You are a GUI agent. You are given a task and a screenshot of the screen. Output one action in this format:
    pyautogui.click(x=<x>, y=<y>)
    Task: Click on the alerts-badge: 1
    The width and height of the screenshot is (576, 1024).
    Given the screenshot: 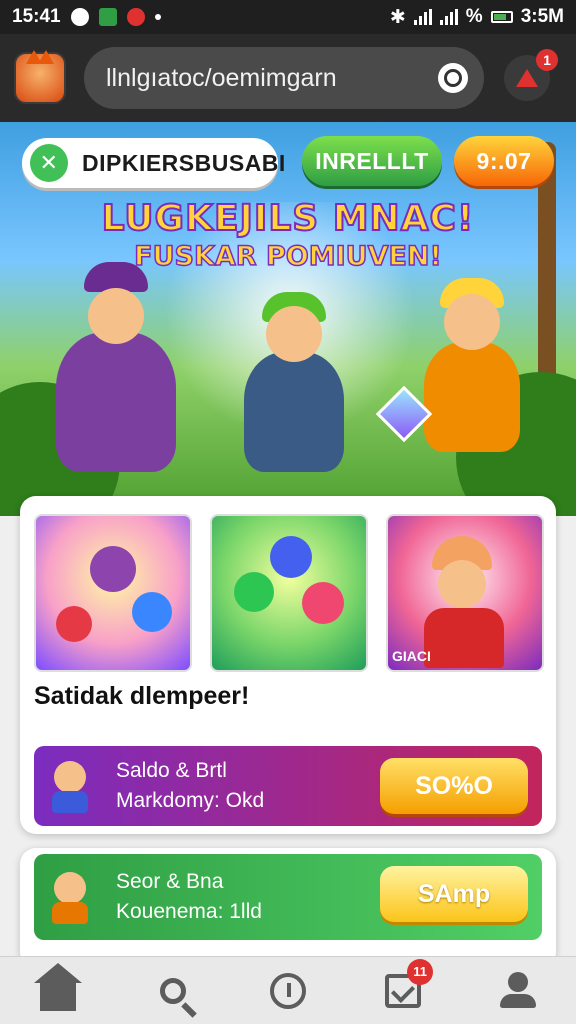 What is the action you would take?
    pyautogui.click(x=547, y=60)
    